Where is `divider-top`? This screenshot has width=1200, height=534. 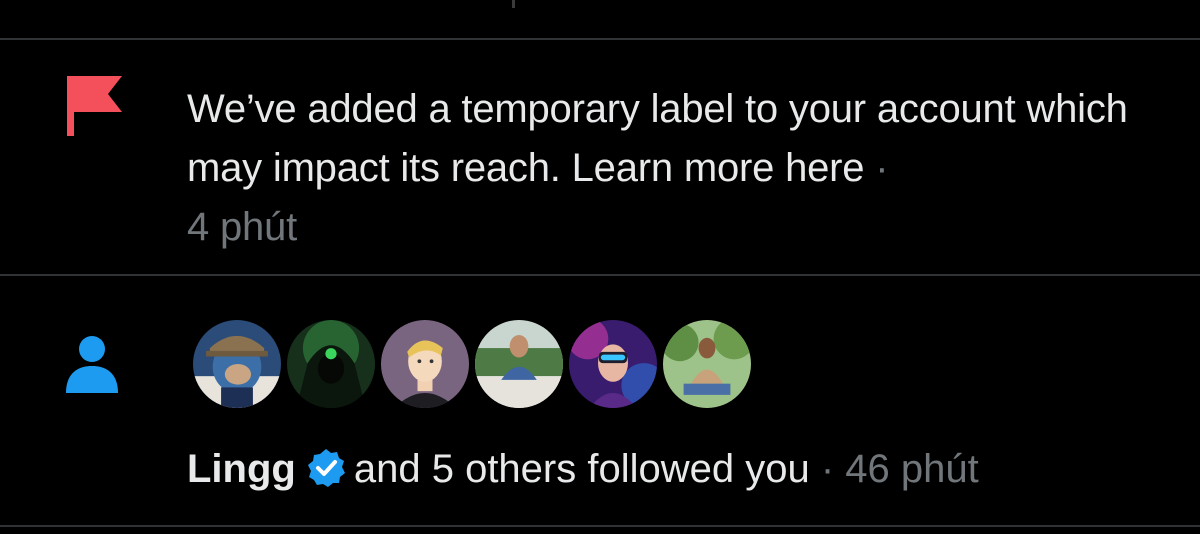 divider-top is located at coordinates (600, 39).